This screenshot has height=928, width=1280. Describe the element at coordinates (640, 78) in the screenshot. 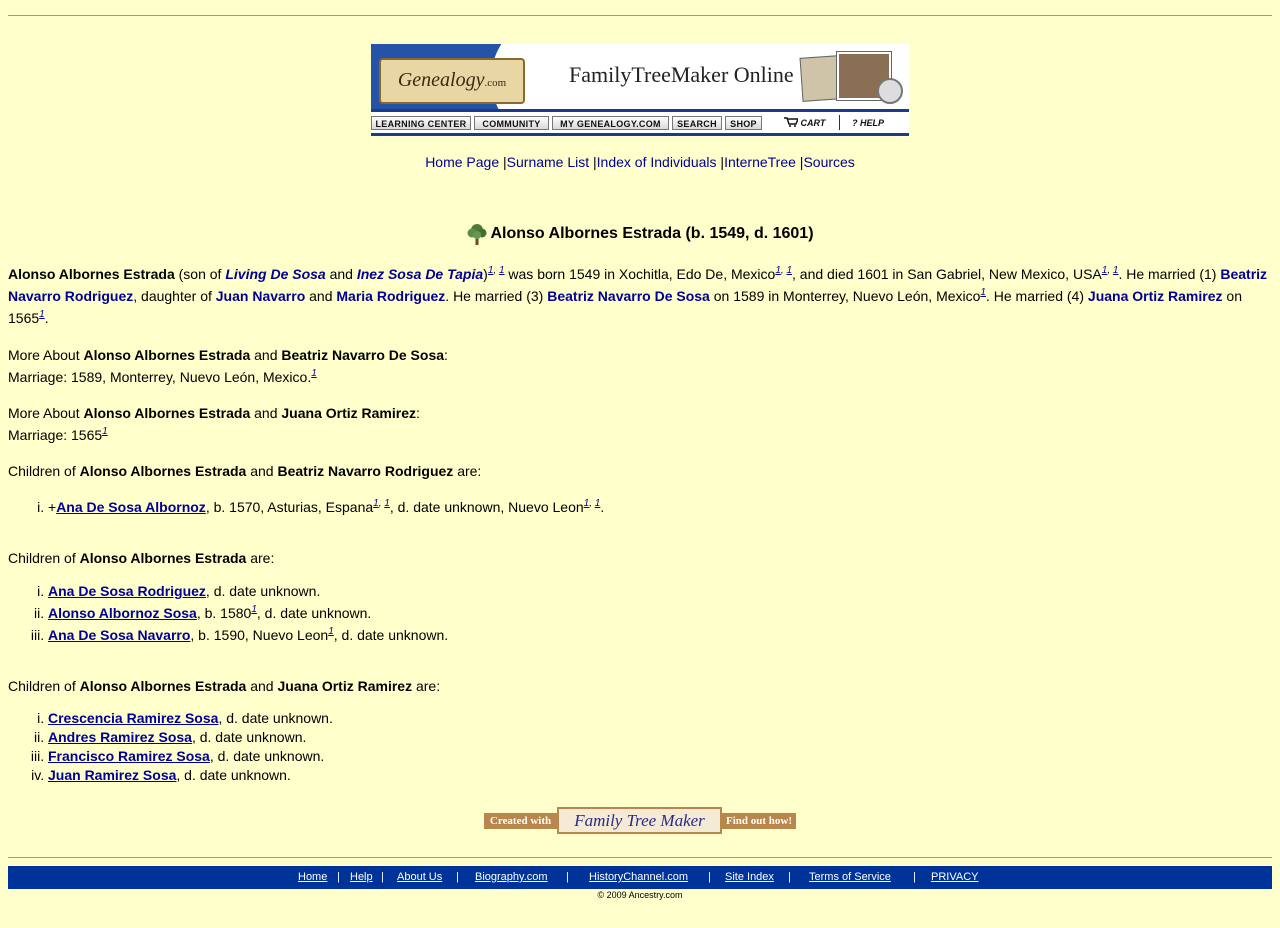

I see `banner-header: Genealogy.com FamilyTreeMaker Online` at that location.